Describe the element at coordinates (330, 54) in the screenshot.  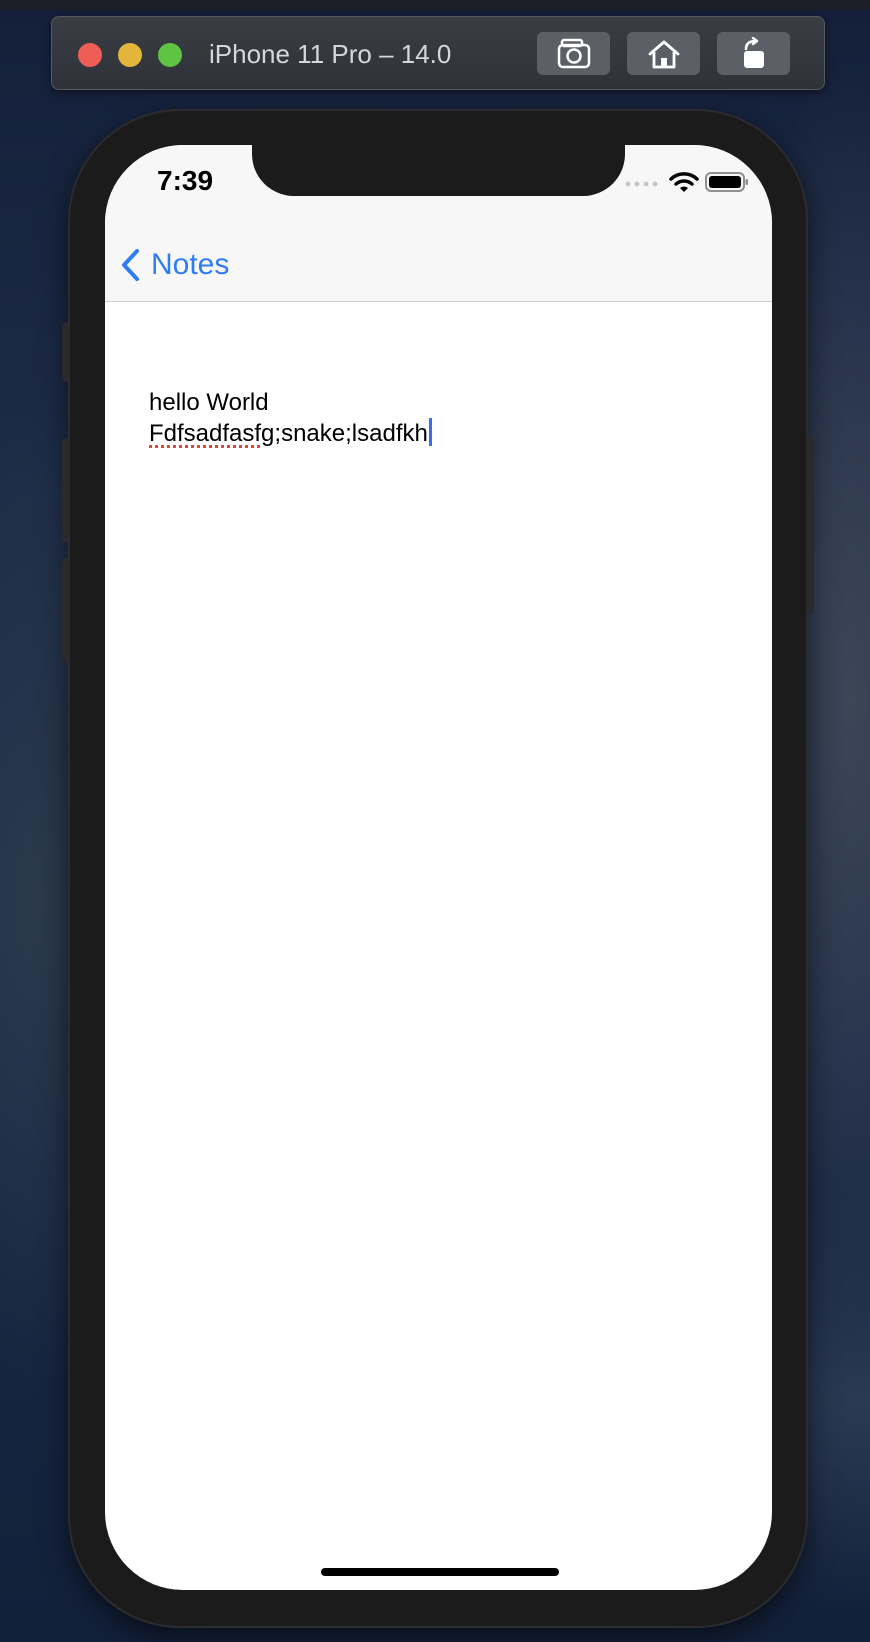
I see `simulator-title: iPhone 11 Pro – 14.0` at that location.